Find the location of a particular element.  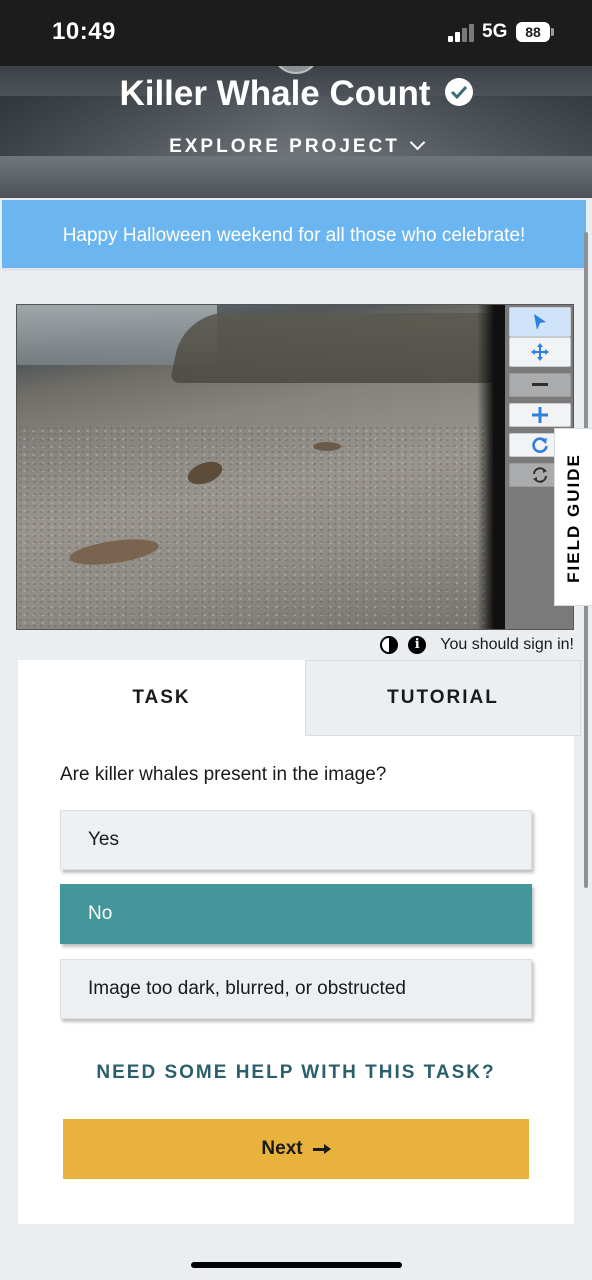

battery-icon: 88 is located at coordinates (533, 32).